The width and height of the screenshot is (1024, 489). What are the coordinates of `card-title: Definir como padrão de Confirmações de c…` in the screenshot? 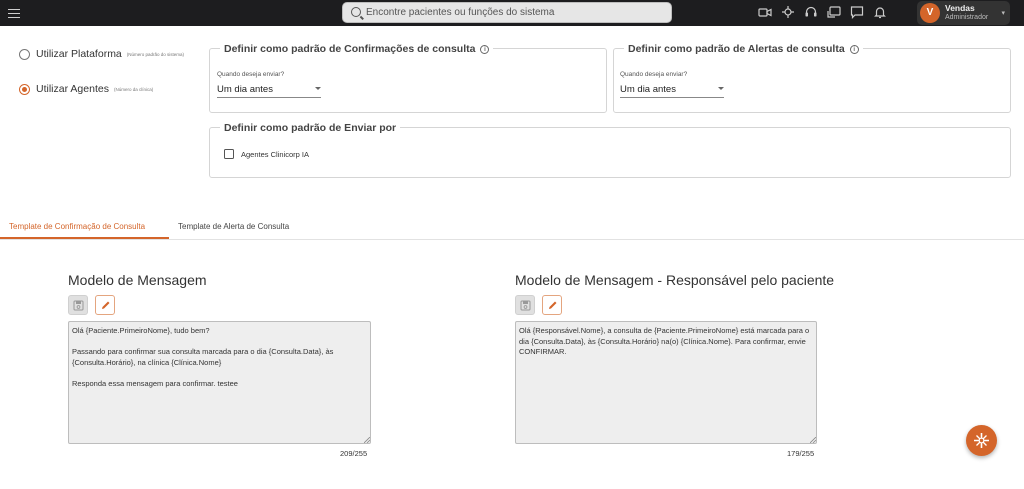 It's located at (357, 49).